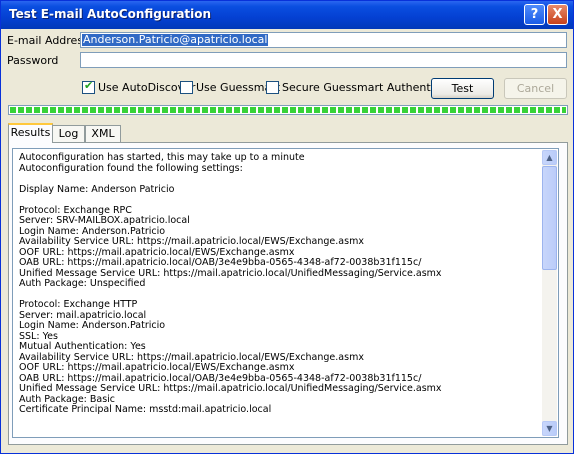  I want to click on email-value: Anderson.Patricio@apatricio.local, so click(175, 39).